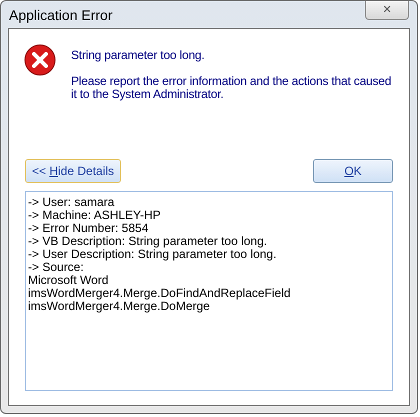  What do you see at coordinates (89, 228) in the screenshot?
I see `details-line: -> Error Number: 5854` at bounding box center [89, 228].